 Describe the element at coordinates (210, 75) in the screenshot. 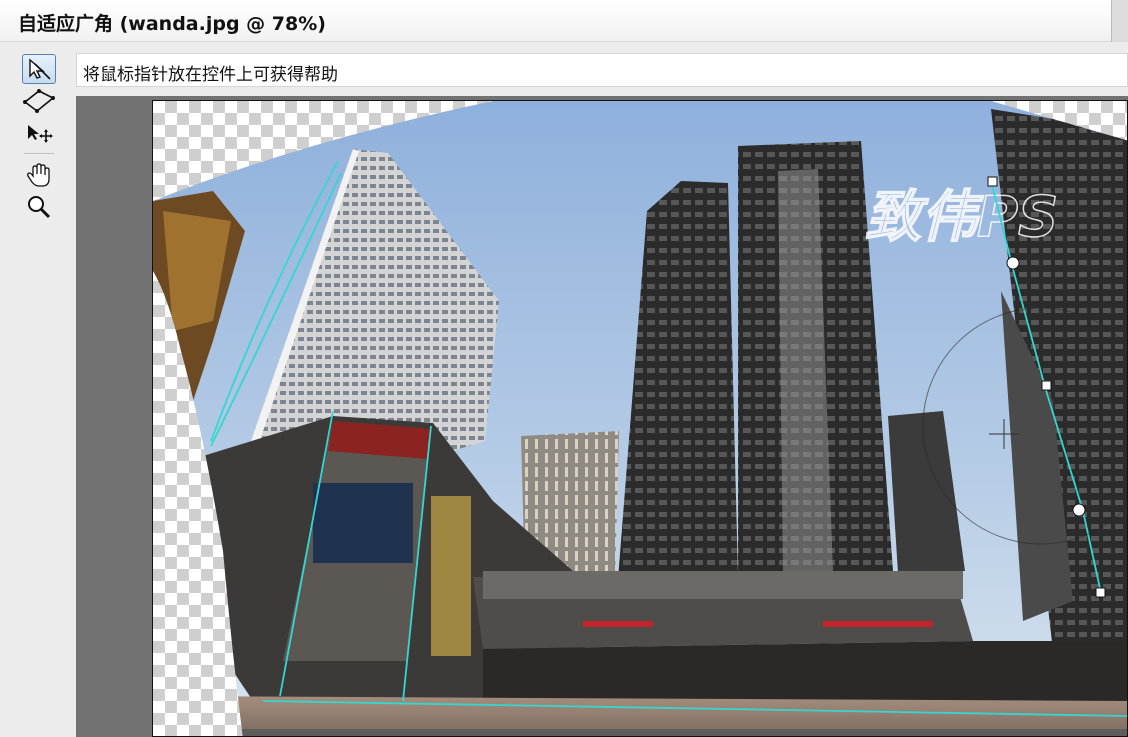

I see `hint-text: 将鼠标指针放在控件上可获得帮助` at that location.